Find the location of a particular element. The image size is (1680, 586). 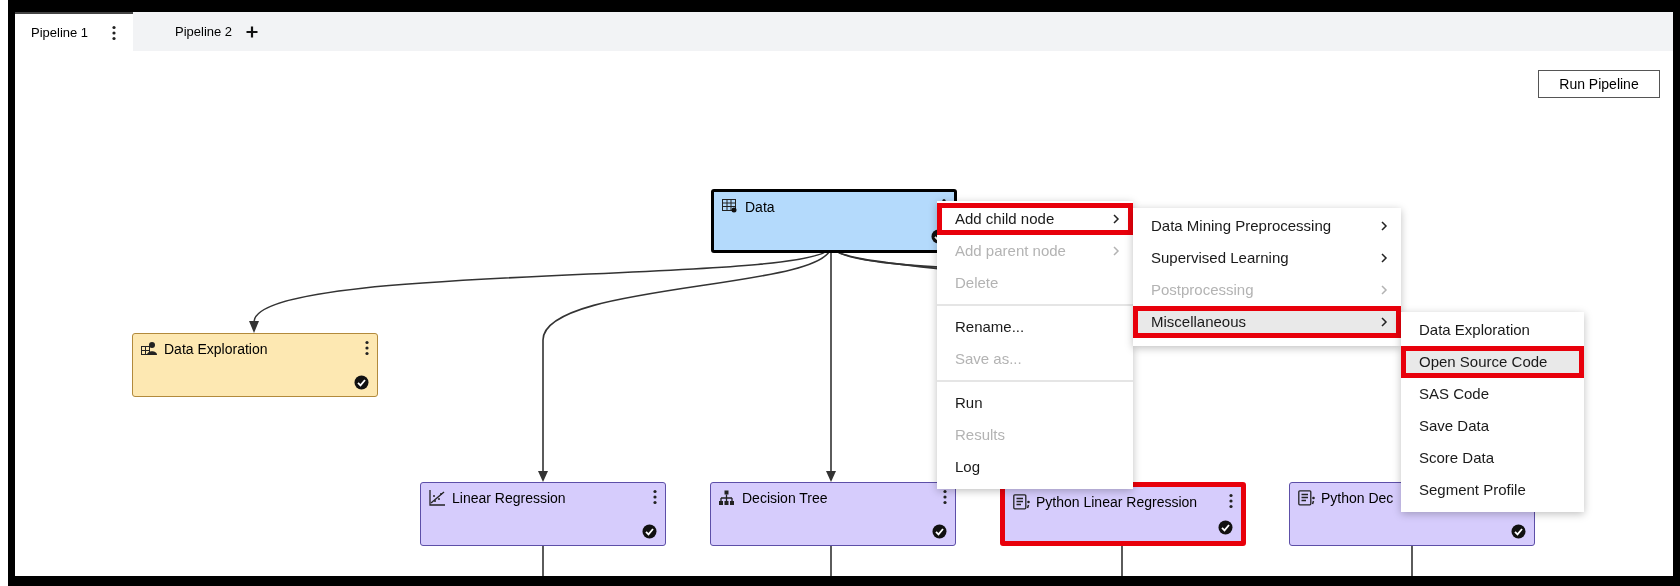

menu-item: Open Source Code is located at coordinates (1492, 362).